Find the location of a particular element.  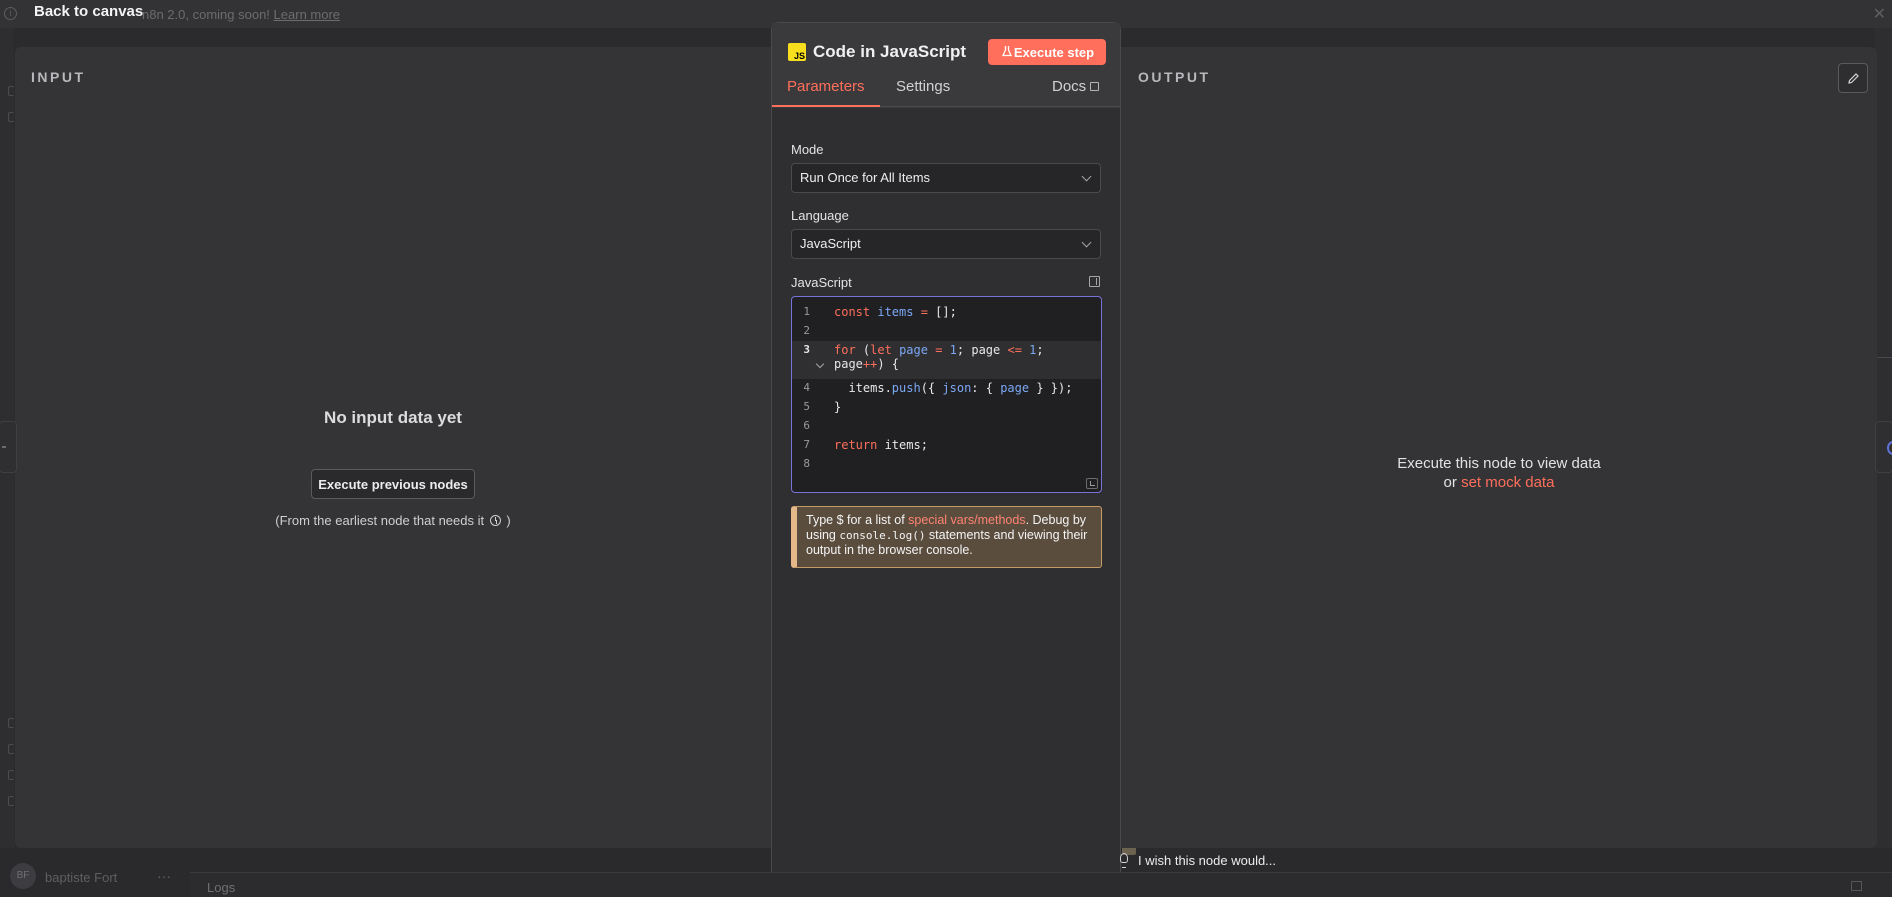

no-input-heading: No input data yet is located at coordinates (393, 417).